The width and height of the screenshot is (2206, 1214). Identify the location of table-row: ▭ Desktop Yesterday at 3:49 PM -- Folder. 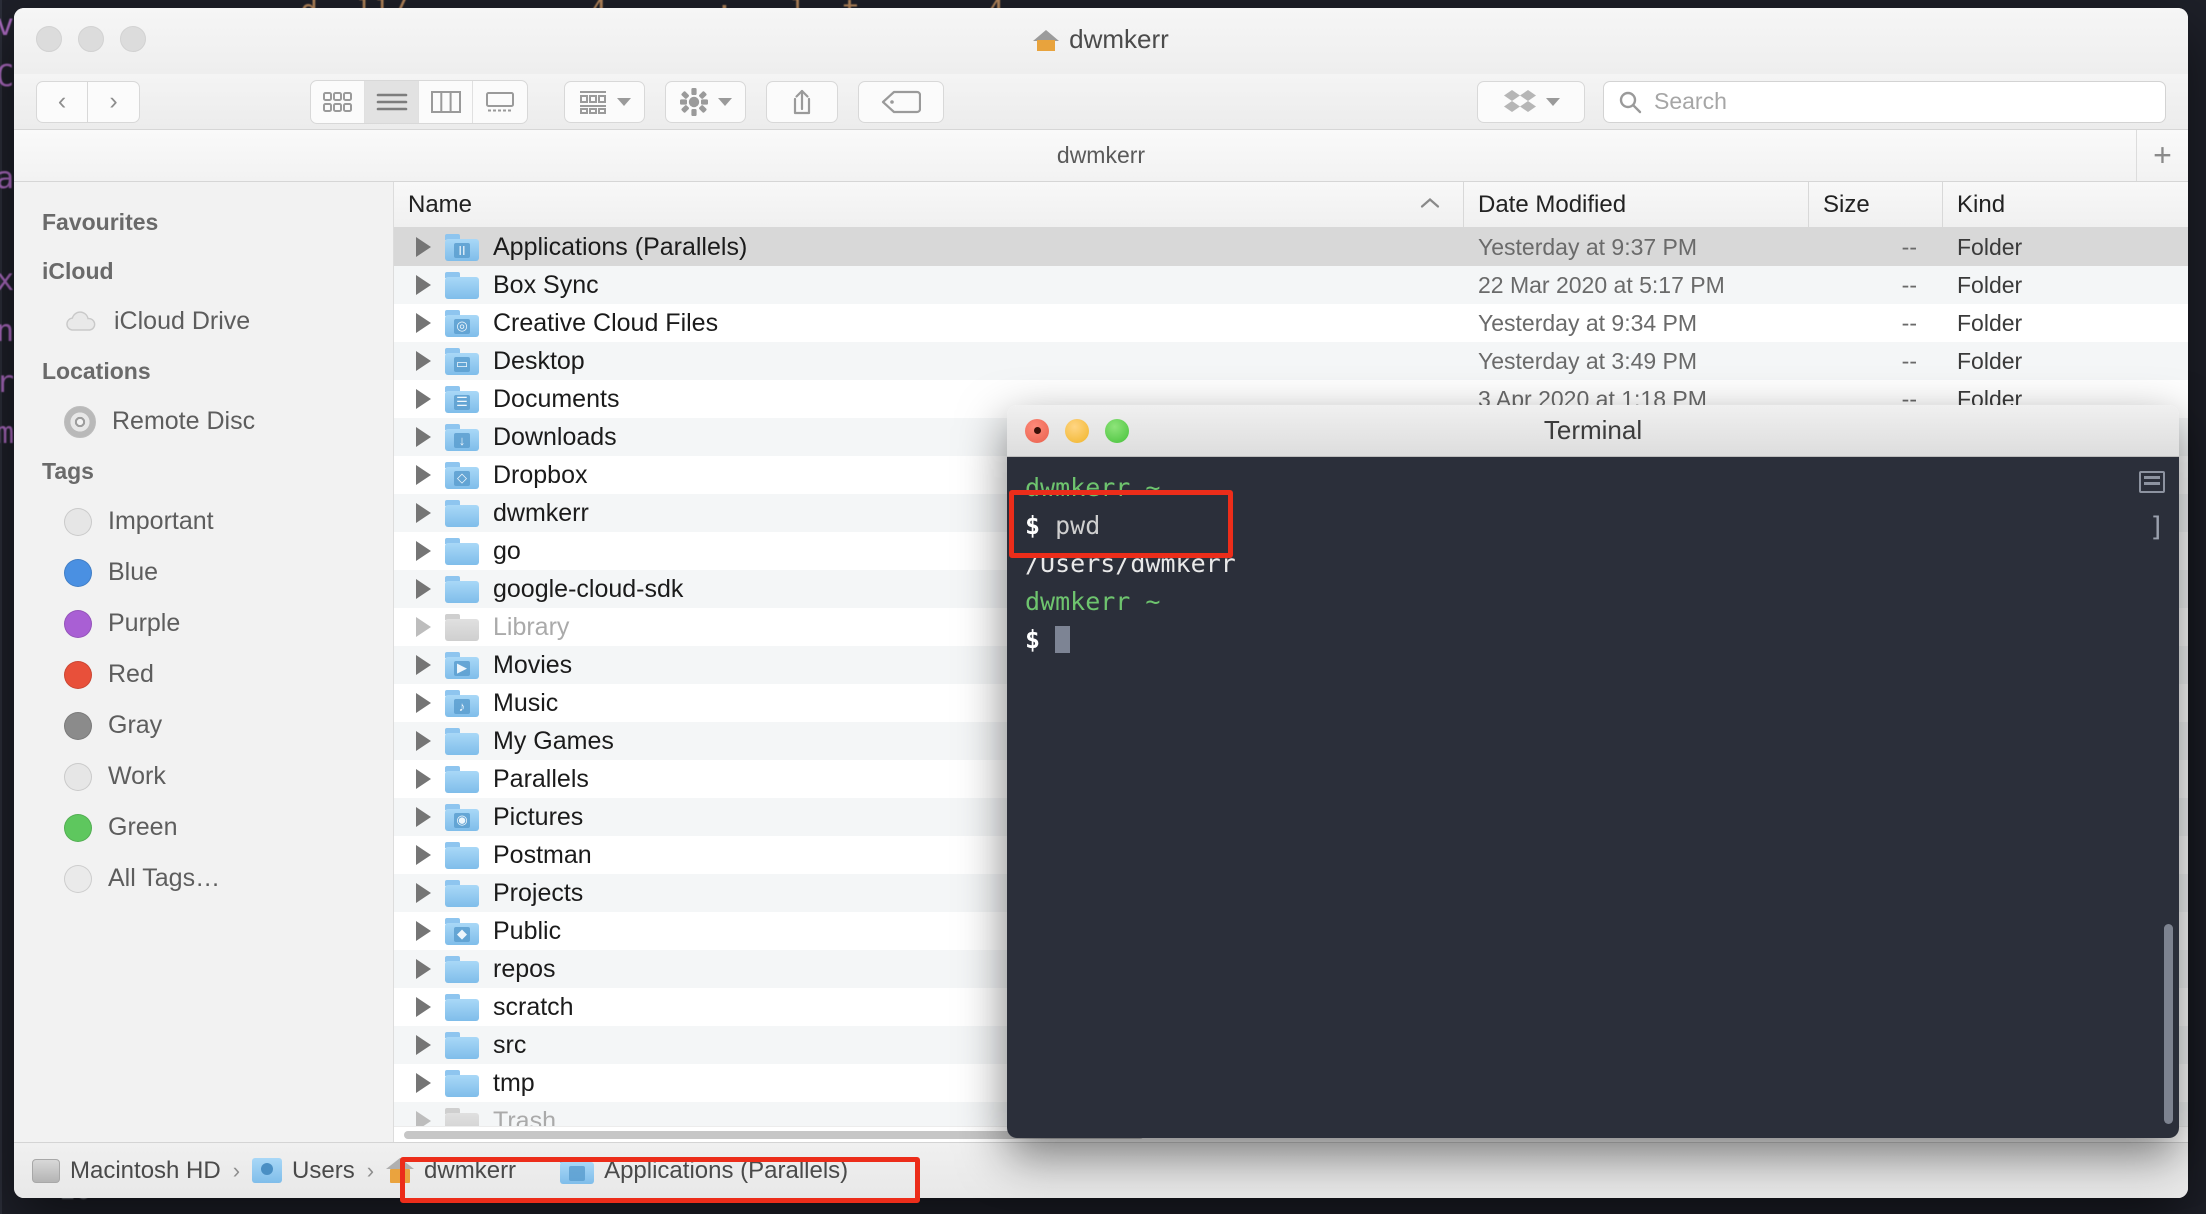
(1291, 361).